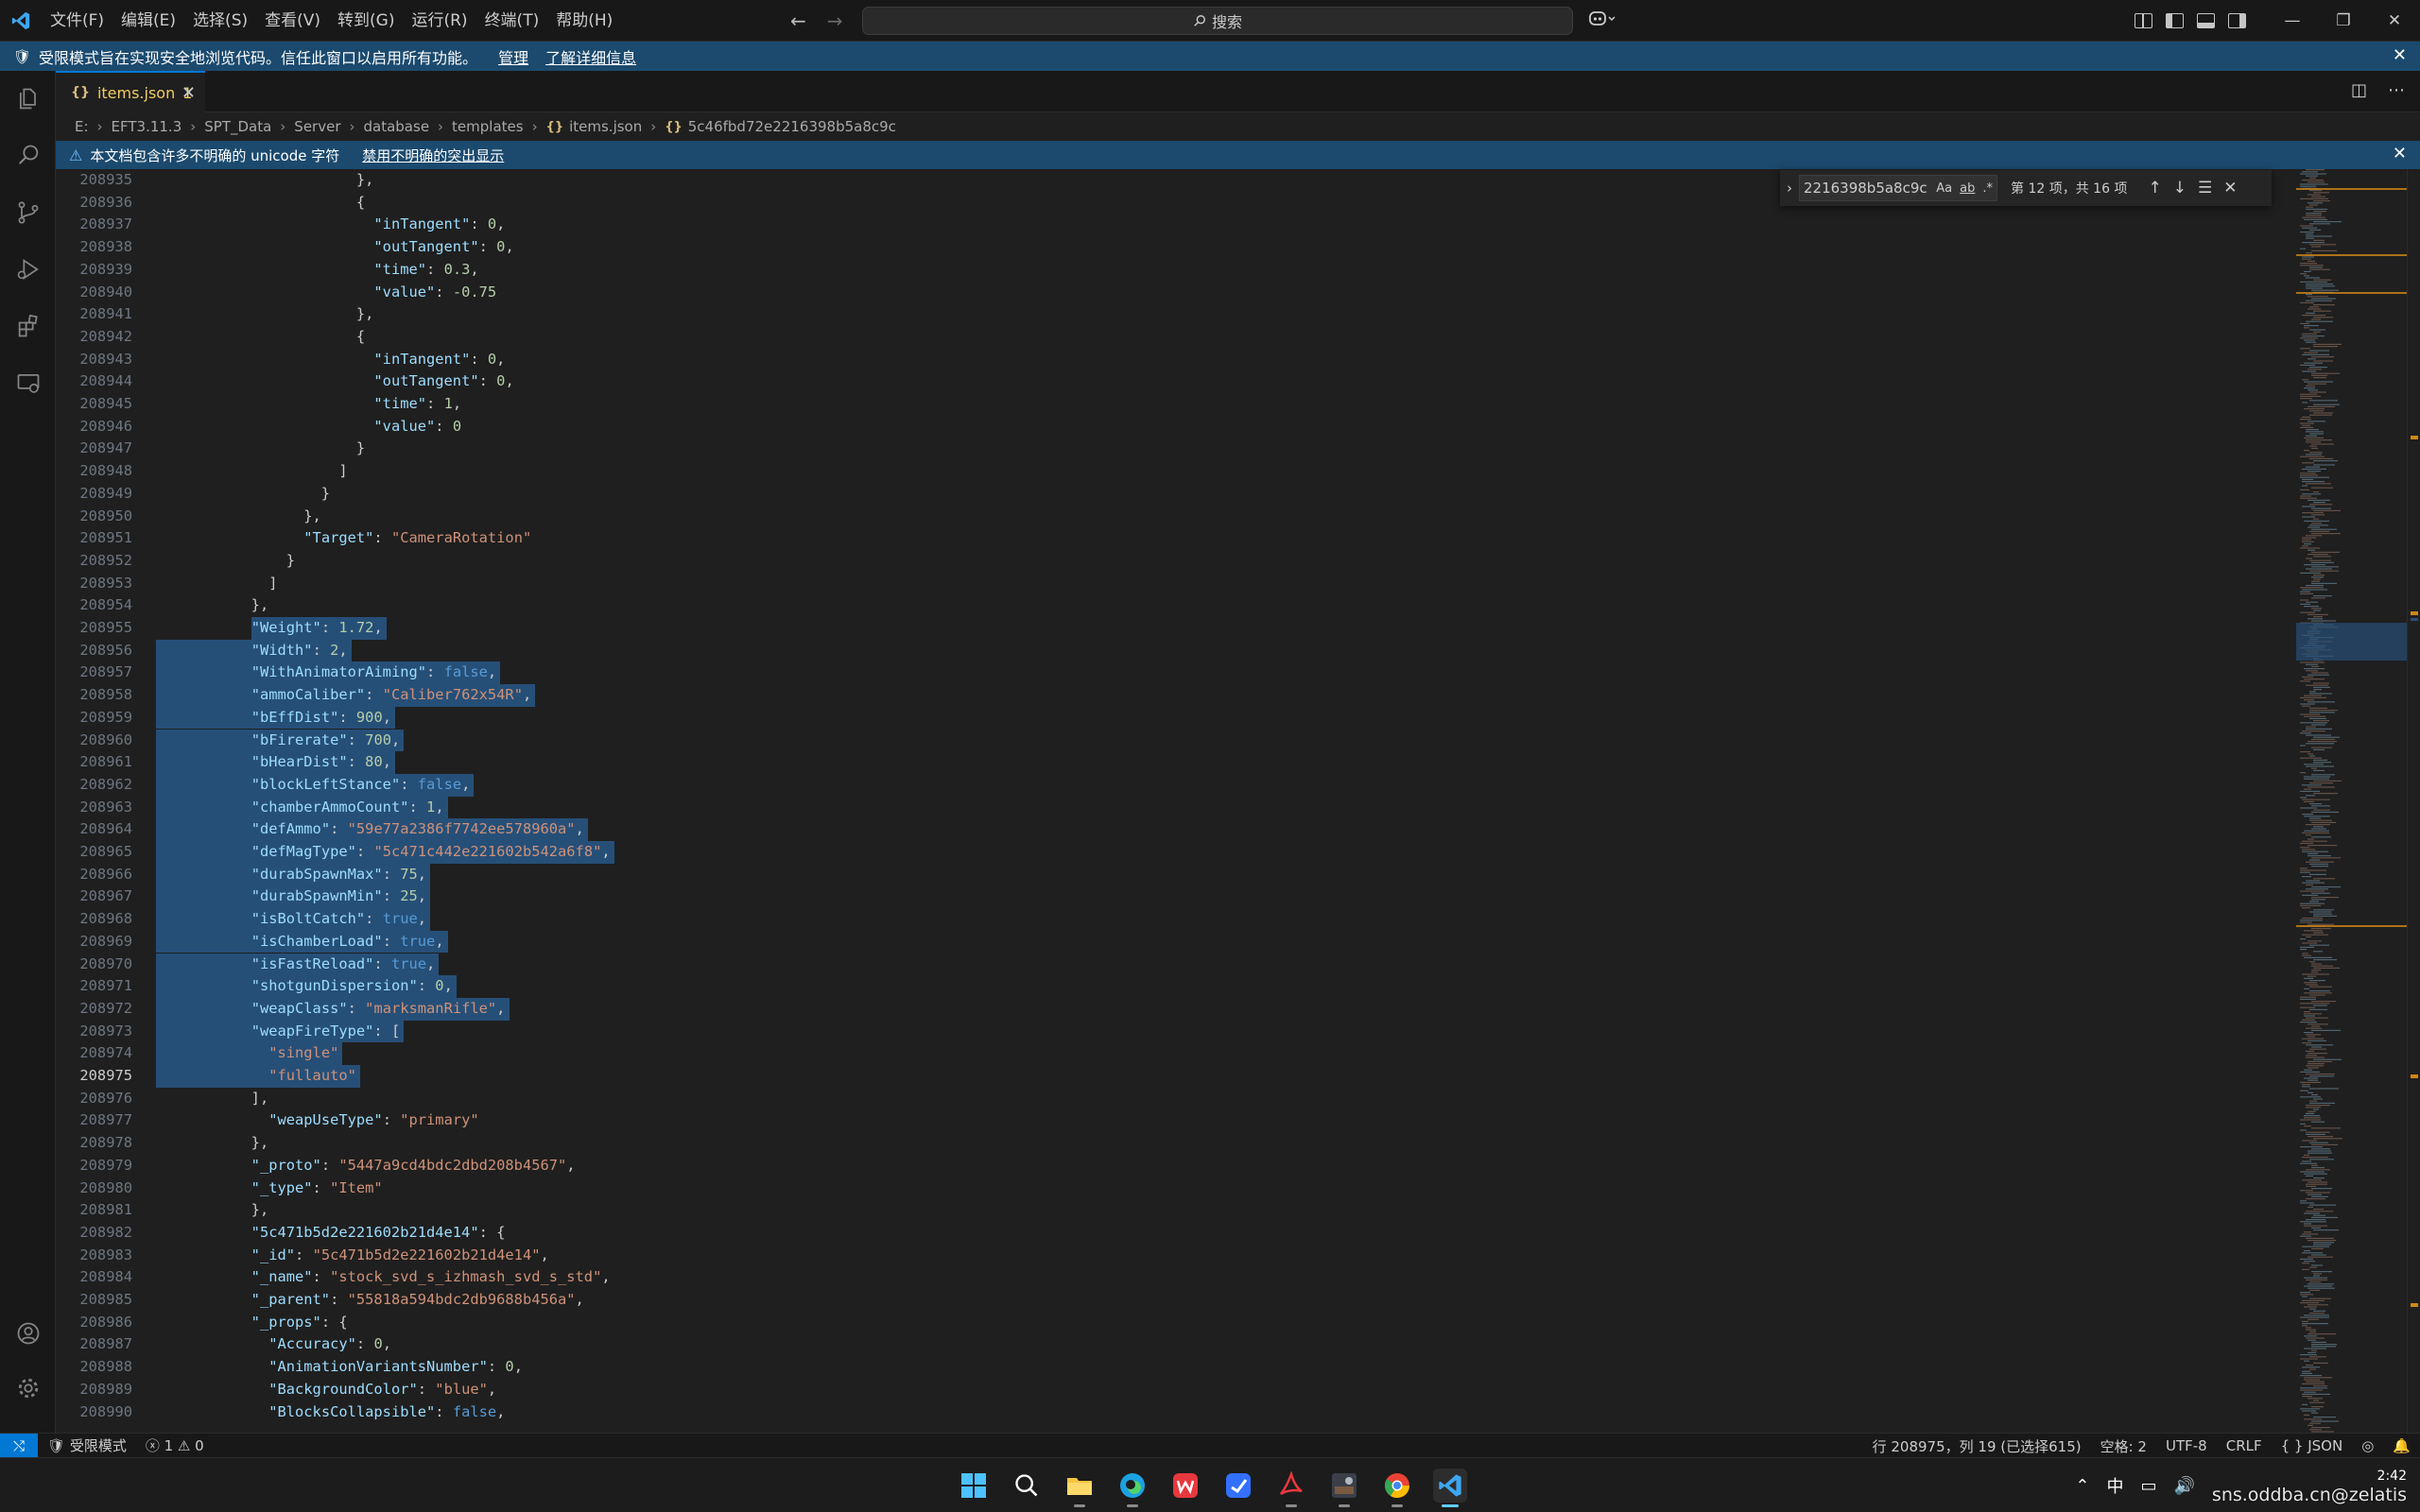 This screenshot has height=1512, width=2420. I want to click on code-line: 208981 },, so click(1176, 1210).